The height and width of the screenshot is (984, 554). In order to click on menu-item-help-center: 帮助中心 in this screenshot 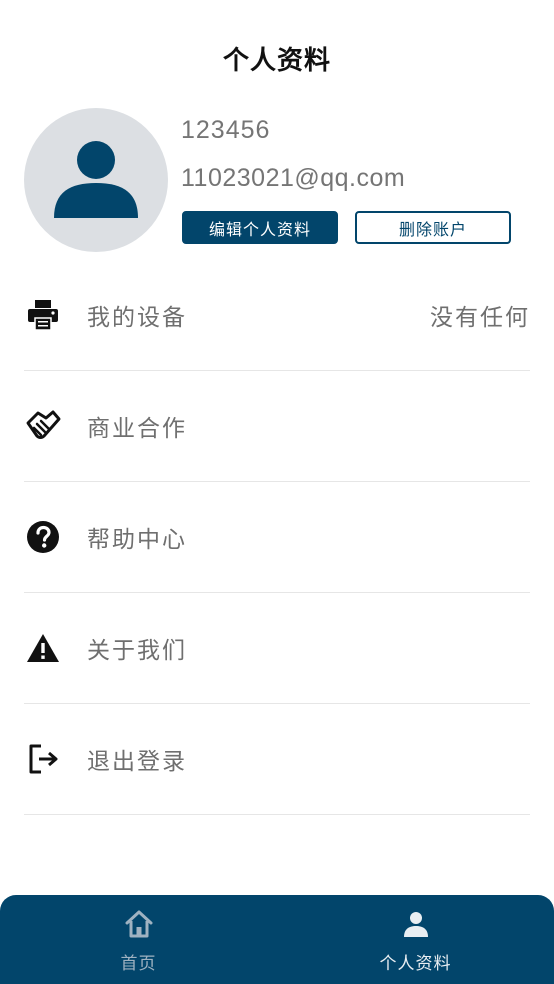, I will do `click(277, 537)`.